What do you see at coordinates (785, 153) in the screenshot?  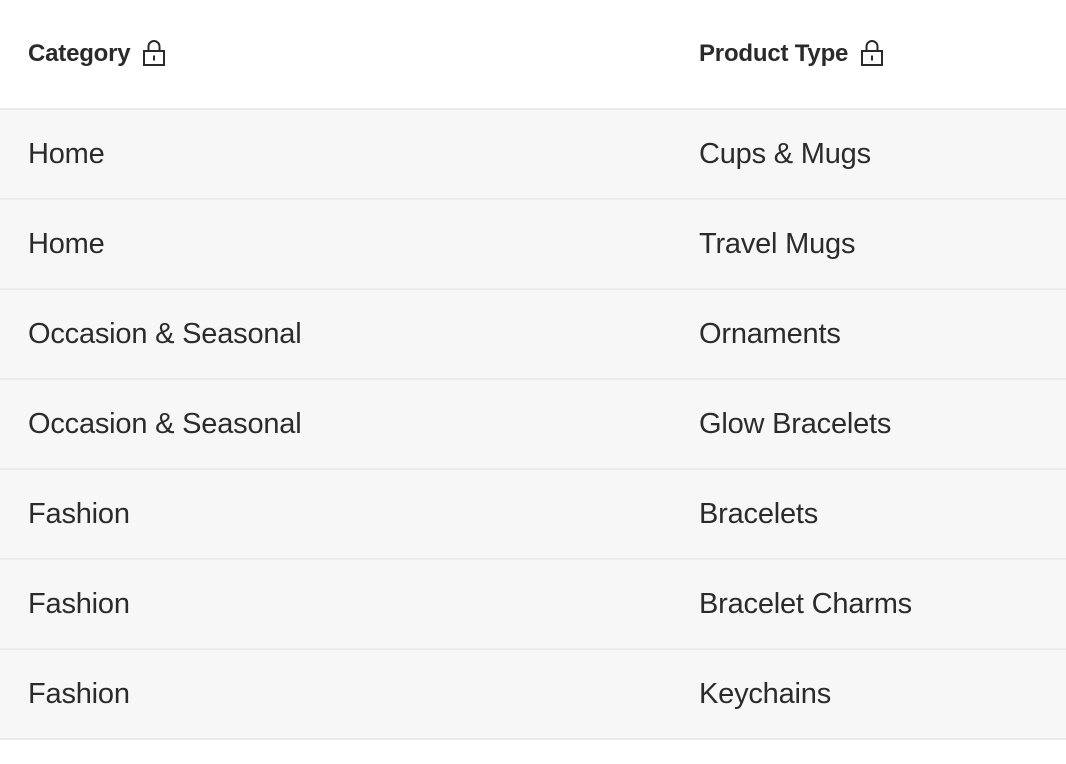 I see `cell-product-type: Cups & Mugs` at bounding box center [785, 153].